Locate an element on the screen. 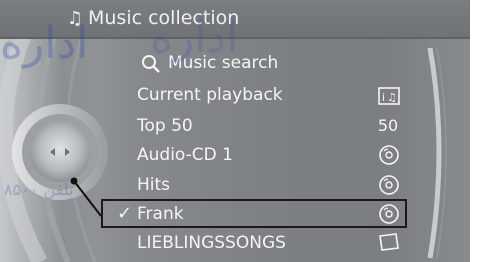 The height and width of the screenshot is (262, 484). page-title: Music collection is located at coordinates (164, 18).